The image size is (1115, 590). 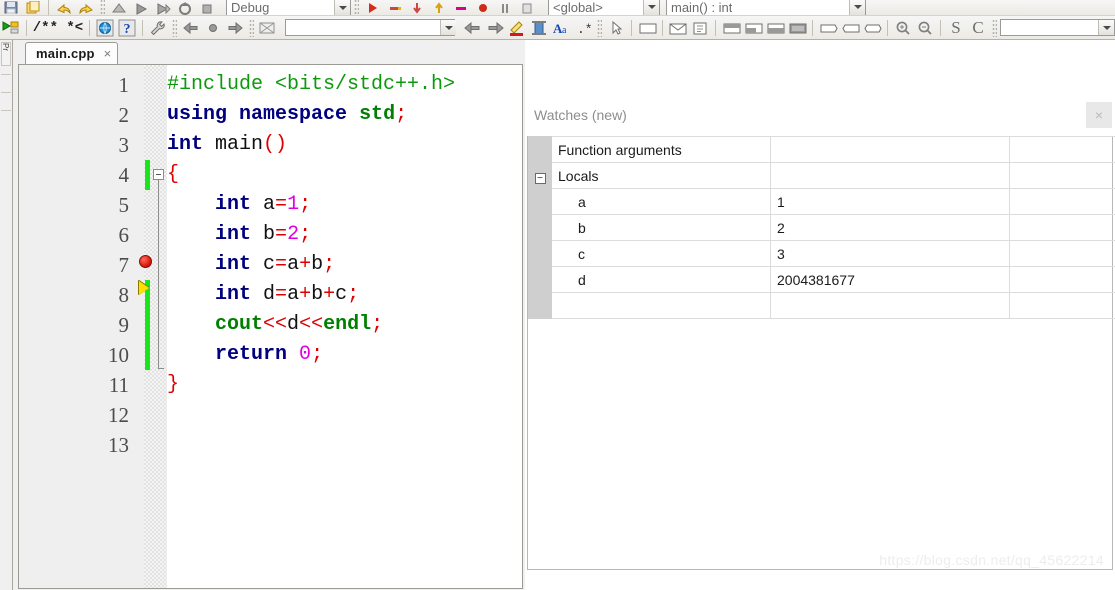 What do you see at coordinates (207, 7) in the screenshot?
I see `abort-icon` at bounding box center [207, 7].